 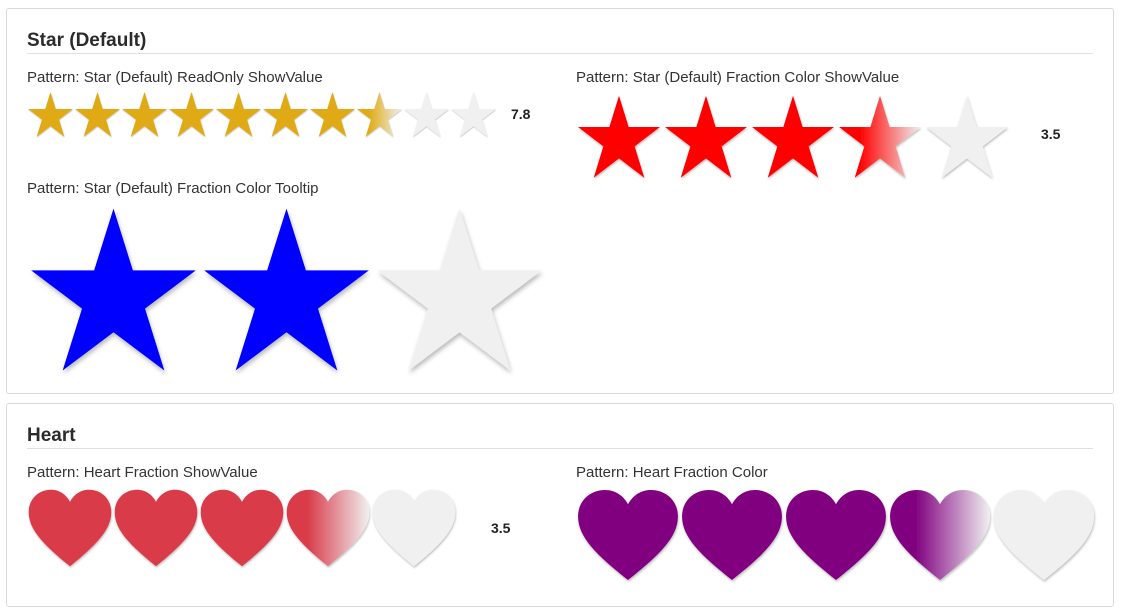 I want to click on pattern-label: Pattern: Heart Fraction ShowValue, so click(x=142, y=472).